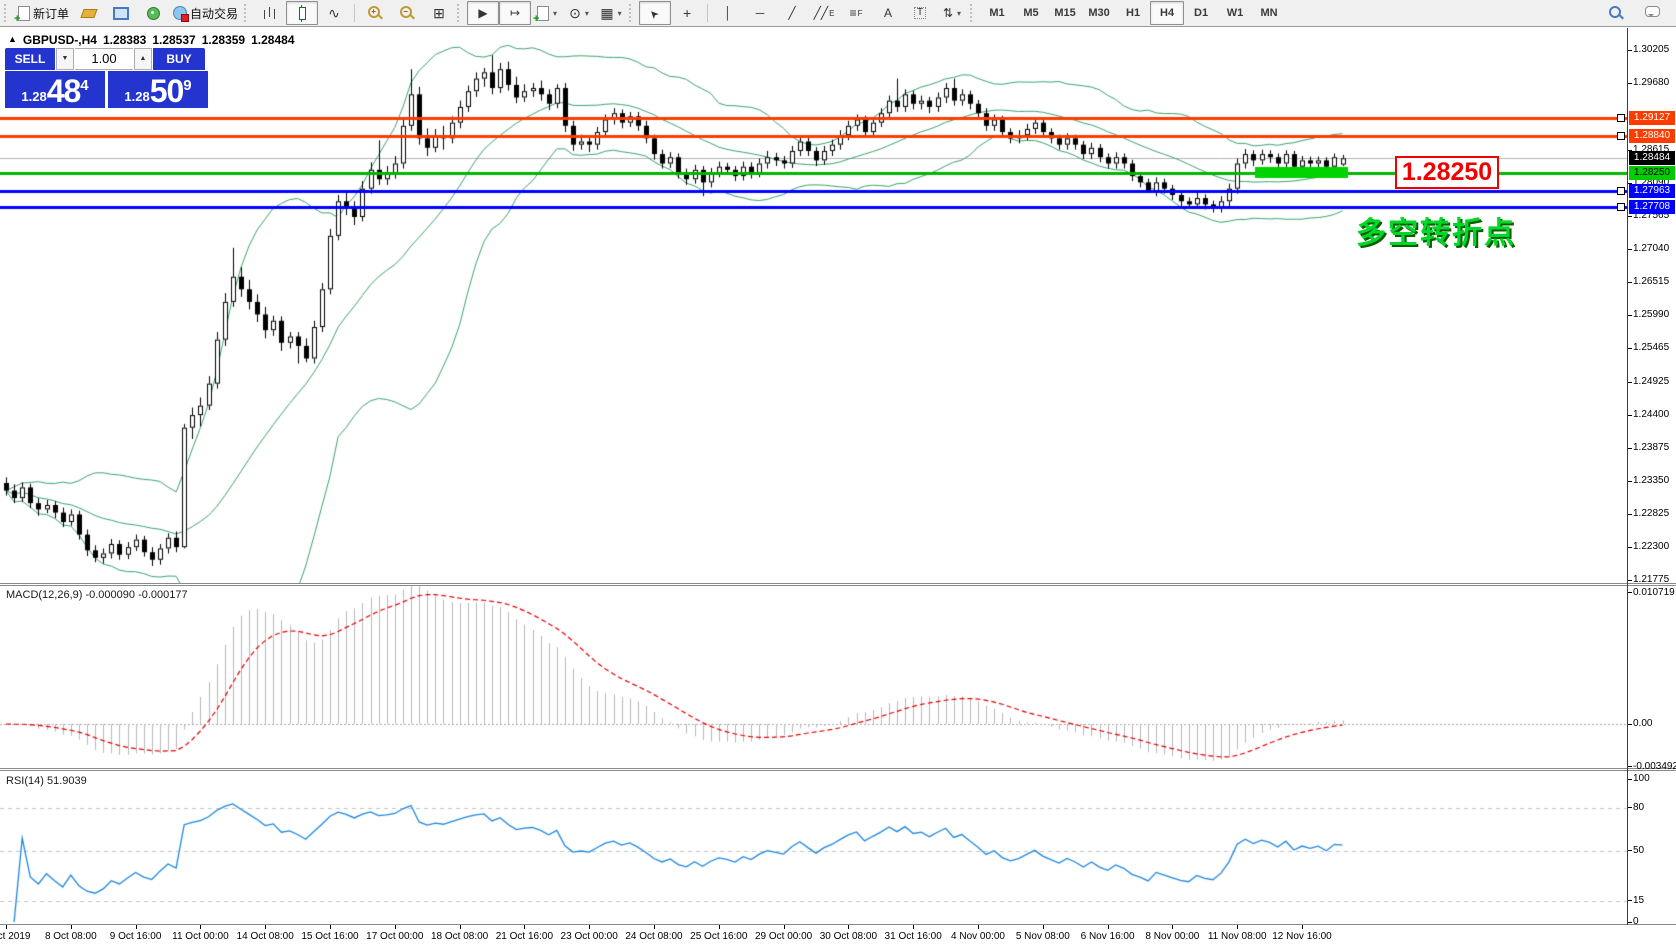 This screenshot has width=1676, height=950. What do you see at coordinates (687, 13) in the screenshot?
I see `crosshair-button: +` at bounding box center [687, 13].